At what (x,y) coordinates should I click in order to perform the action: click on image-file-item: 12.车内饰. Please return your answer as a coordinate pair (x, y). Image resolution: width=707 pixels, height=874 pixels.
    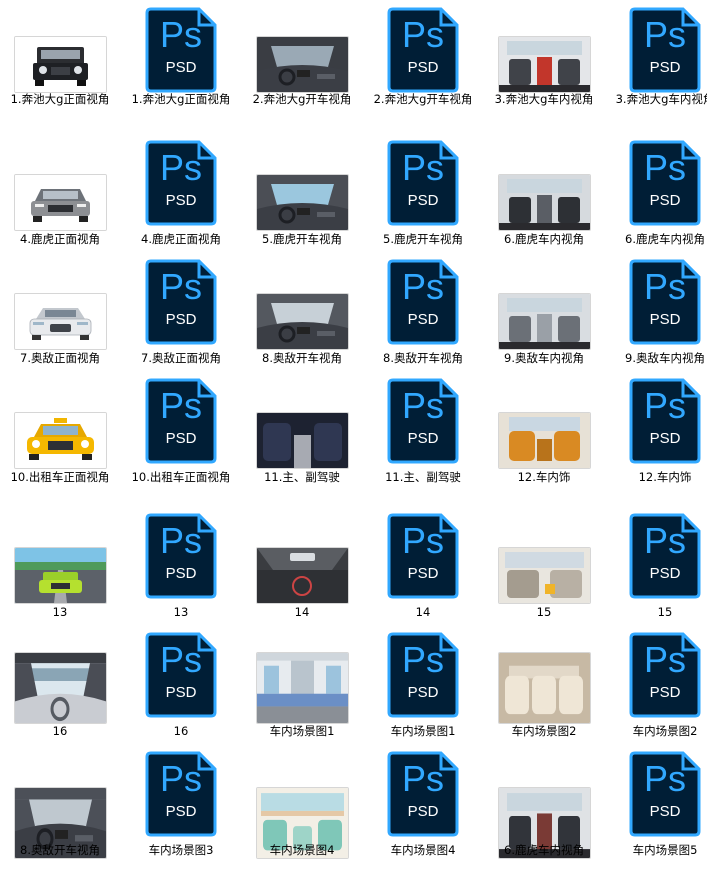
    Looking at the image, I should click on (544, 436).